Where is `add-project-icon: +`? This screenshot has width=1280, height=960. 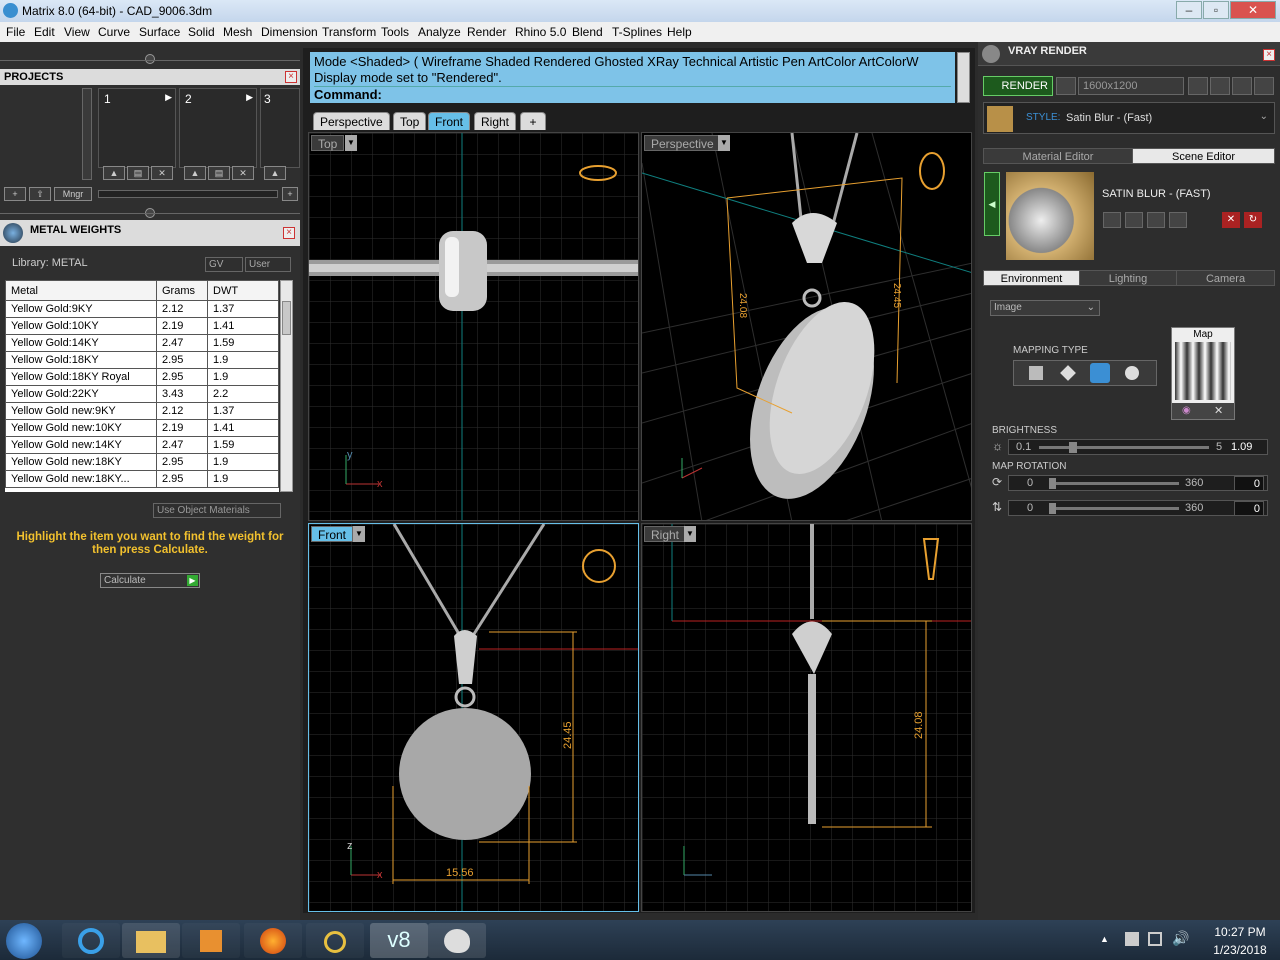
add-project-icon: + is located at coordinates (15, 194).